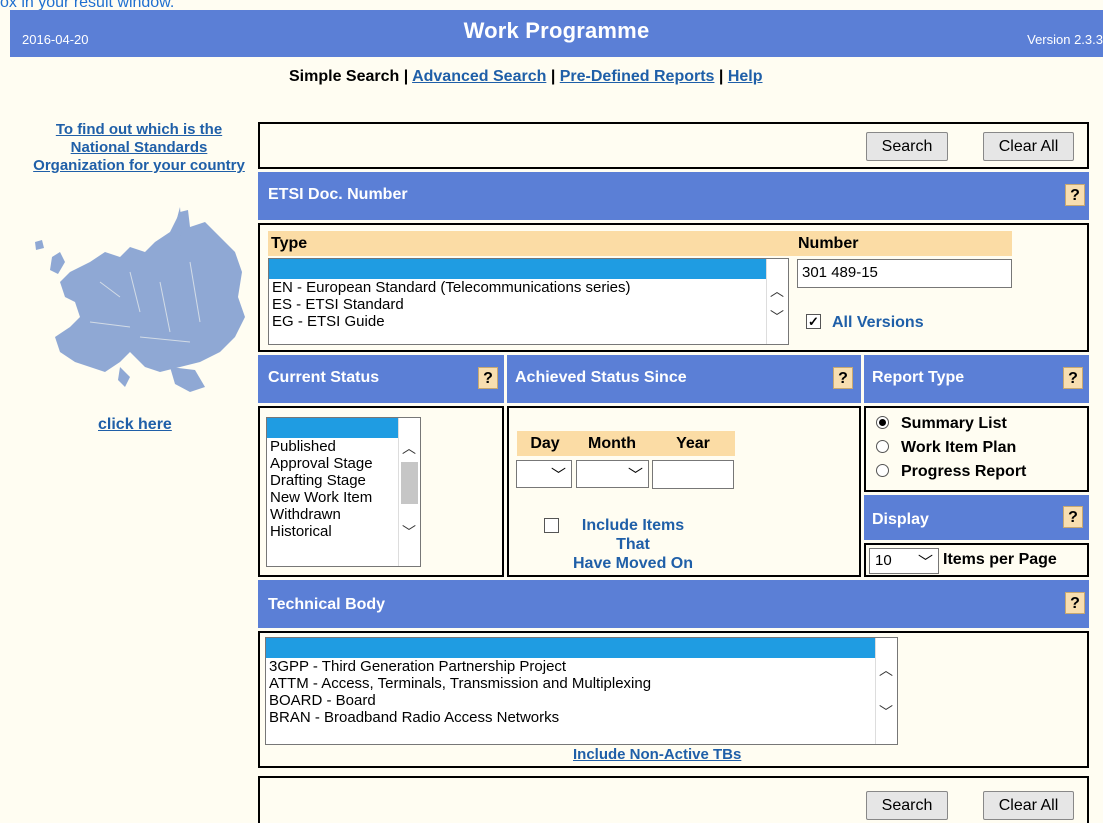  What do you see at coordinates (907, 146) in the screenshot?
I see `search-button-top: Search` at bounding box center [907, 146].